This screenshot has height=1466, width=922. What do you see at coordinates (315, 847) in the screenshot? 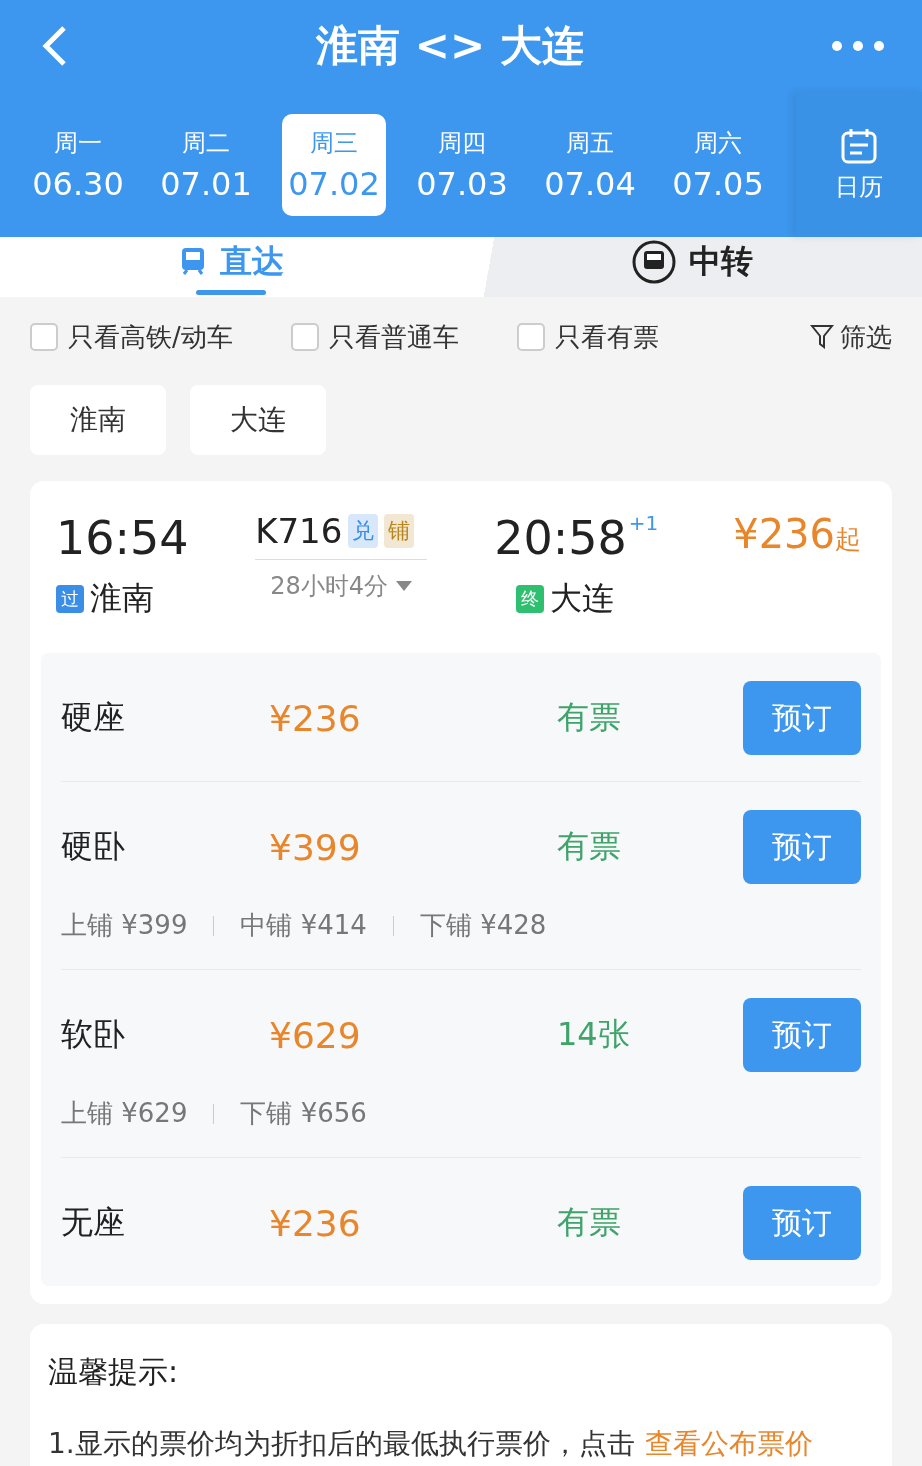
I see `seat-price: ¥399` at bounding box center [315, 847].